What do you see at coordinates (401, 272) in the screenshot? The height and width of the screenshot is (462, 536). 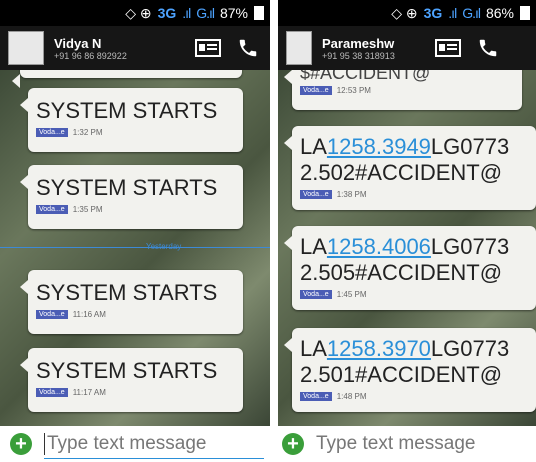 I see `message-text-line2: 2.505#ACCIDENT@` at bounding box center [401, 272].